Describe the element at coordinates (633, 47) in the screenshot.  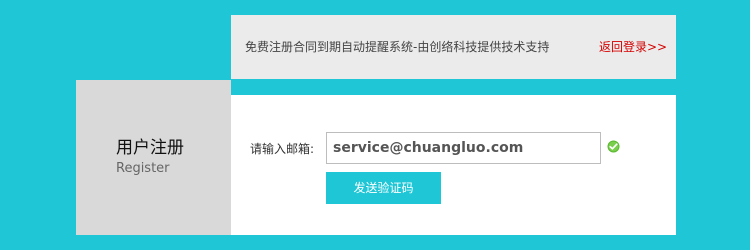
I see `back-to-login-link: 返回登录>>` at that location.